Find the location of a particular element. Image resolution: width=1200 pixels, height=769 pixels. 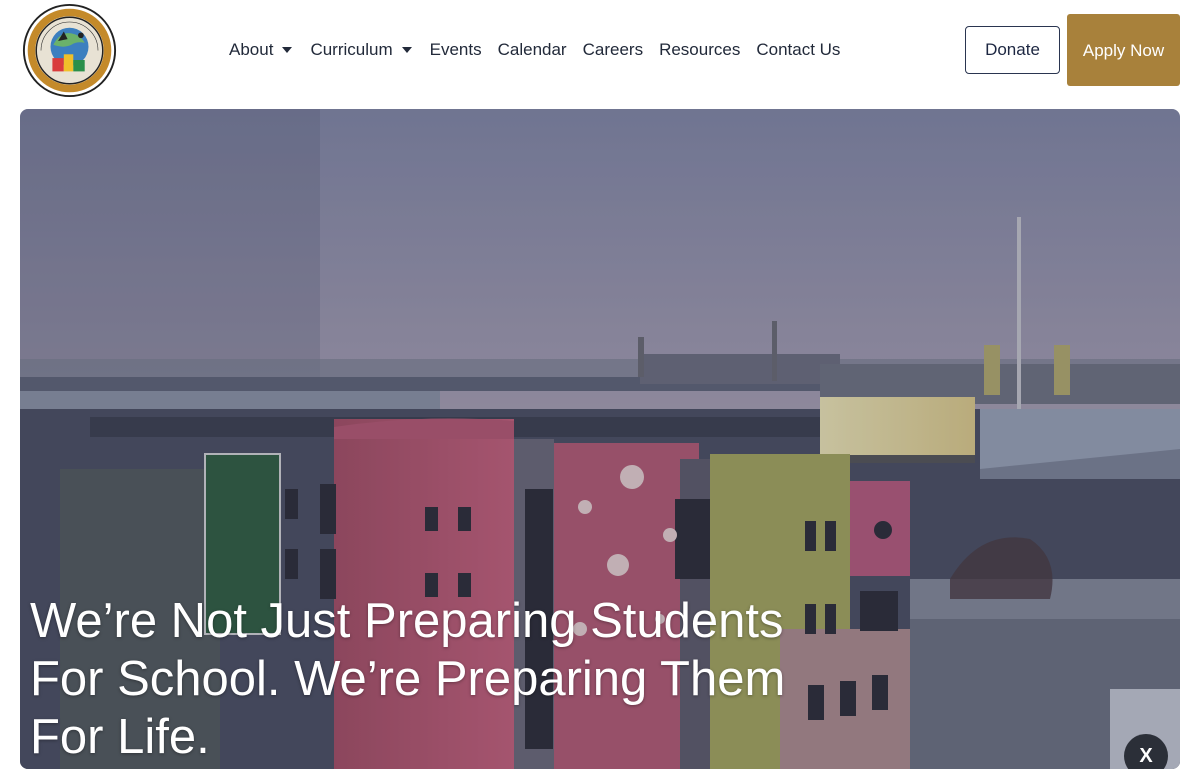

nav-item-calendar: Calendar is located at coordinates (532, 50).